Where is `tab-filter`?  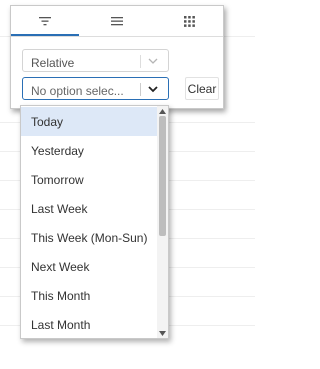 tab-filter is located at coordinates (45, 21).